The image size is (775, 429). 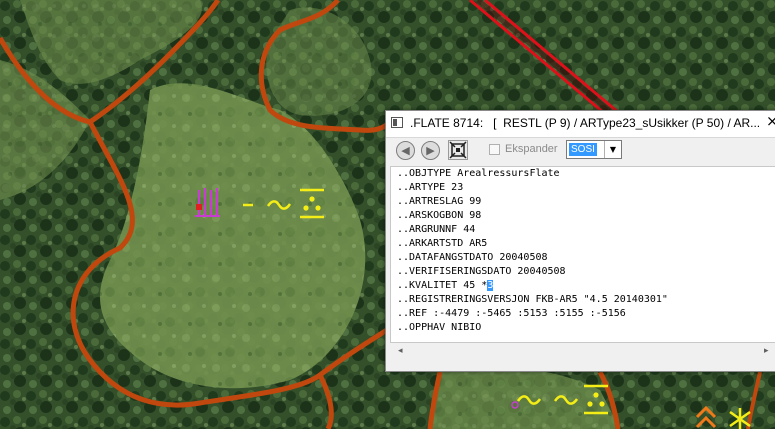 I want to click on text-line: ..ARTYPE 23, so click(x=430, y=187).